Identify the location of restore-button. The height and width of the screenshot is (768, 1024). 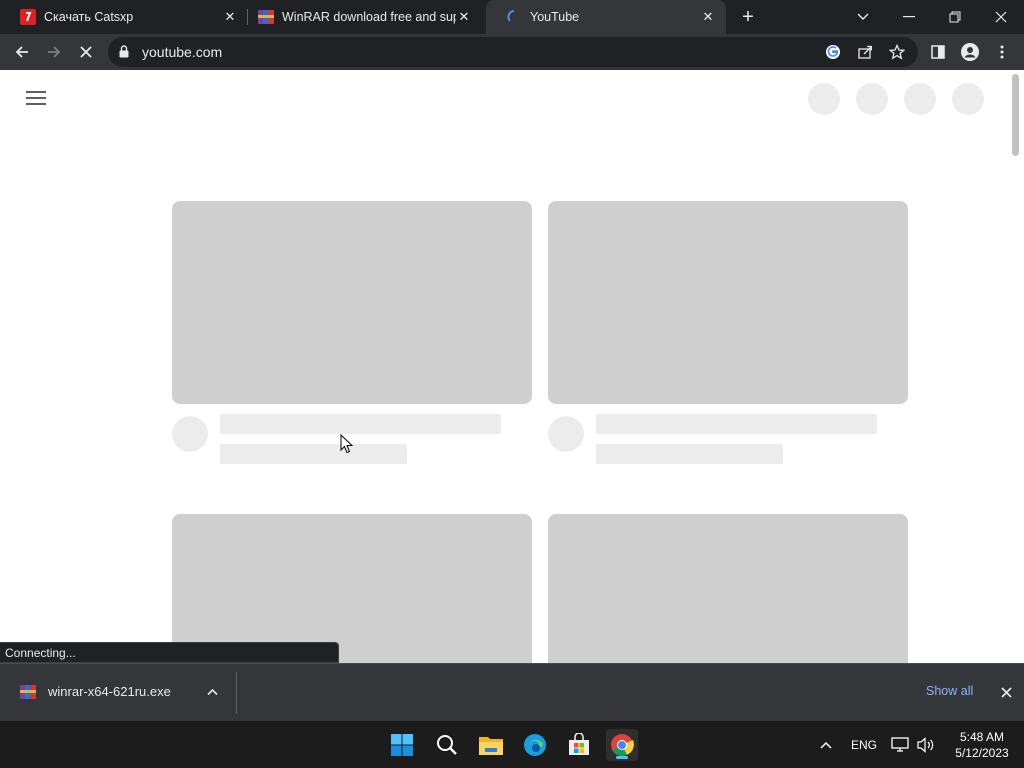
(955, 17).